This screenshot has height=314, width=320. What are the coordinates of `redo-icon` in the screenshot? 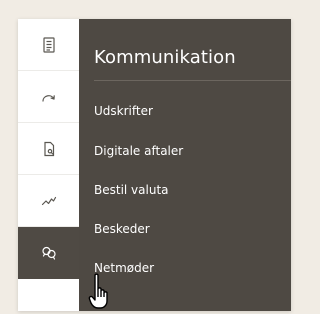 It's located at (49, 97).